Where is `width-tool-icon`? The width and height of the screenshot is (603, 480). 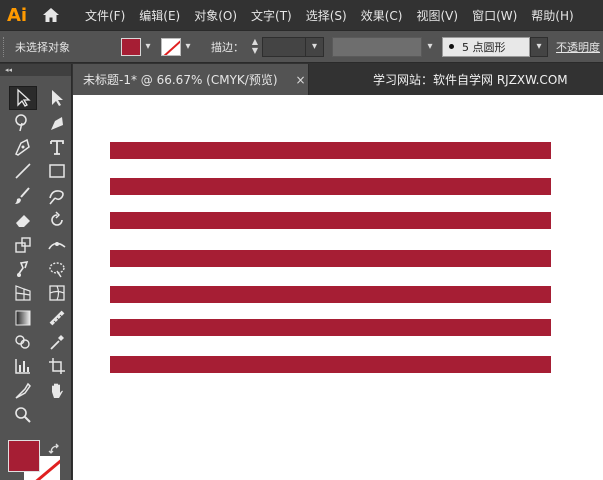 width-tool-icon is located at coordinates (57, 244).